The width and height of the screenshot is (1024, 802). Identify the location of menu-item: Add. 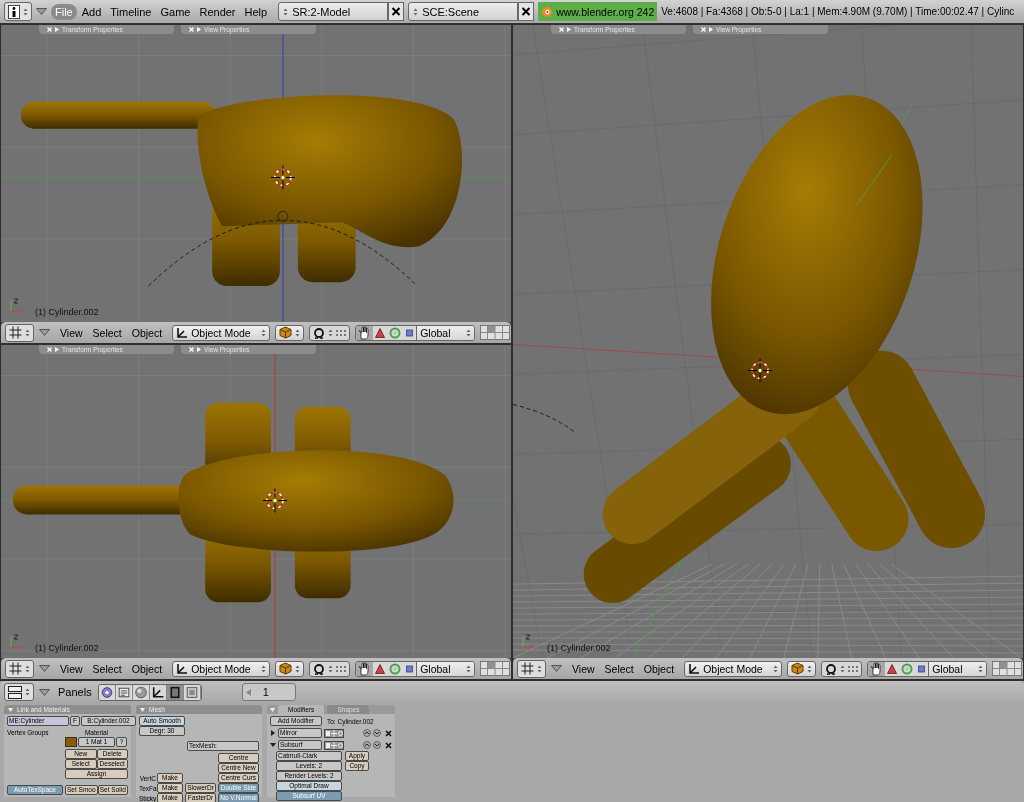
(91, 11).